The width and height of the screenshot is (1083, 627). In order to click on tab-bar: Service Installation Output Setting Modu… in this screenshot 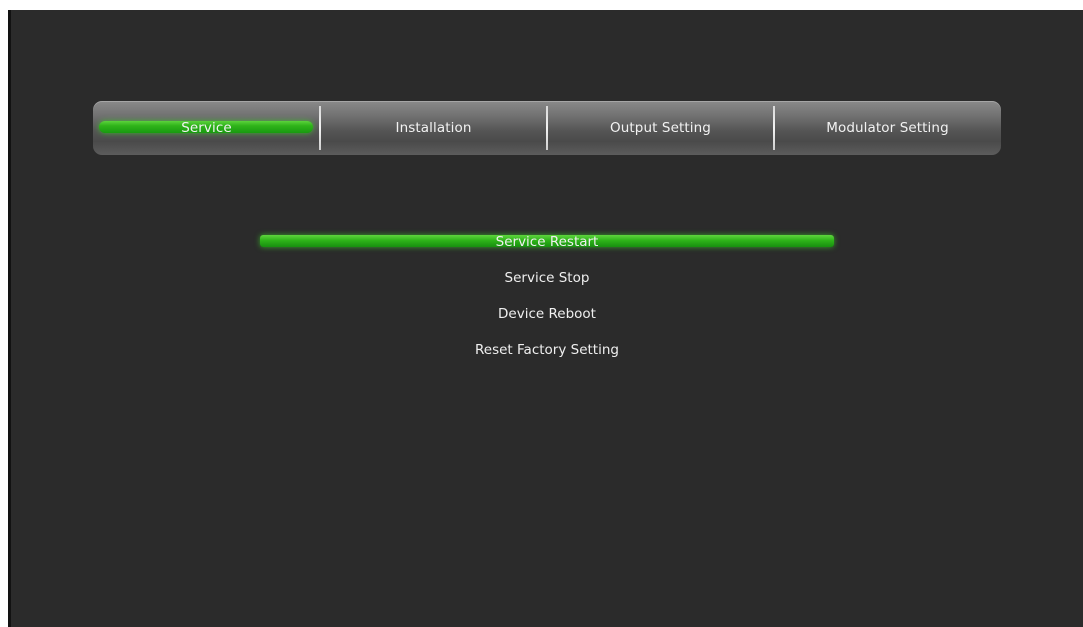, I will do `click(547, 128)`.